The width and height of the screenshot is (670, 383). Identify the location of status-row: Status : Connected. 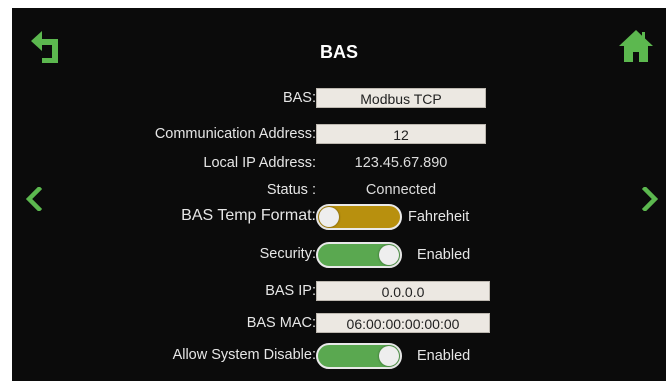
(339, 190).